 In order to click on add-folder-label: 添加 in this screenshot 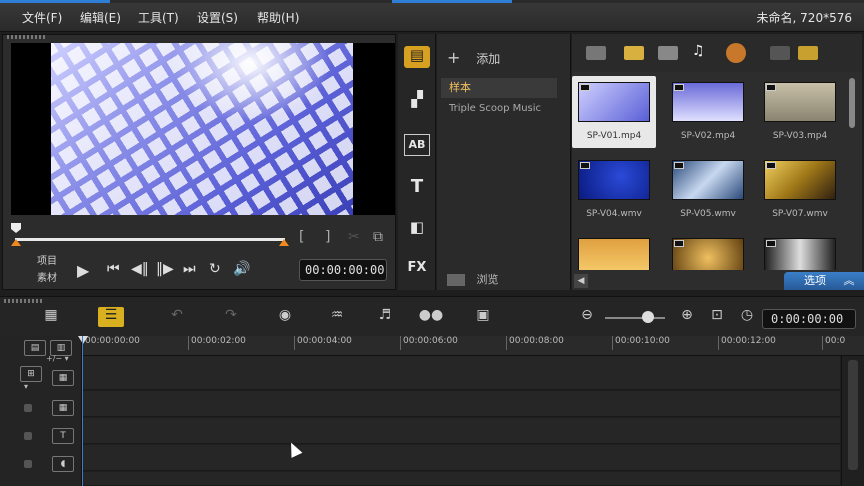, I will do `click(488, 59)`.